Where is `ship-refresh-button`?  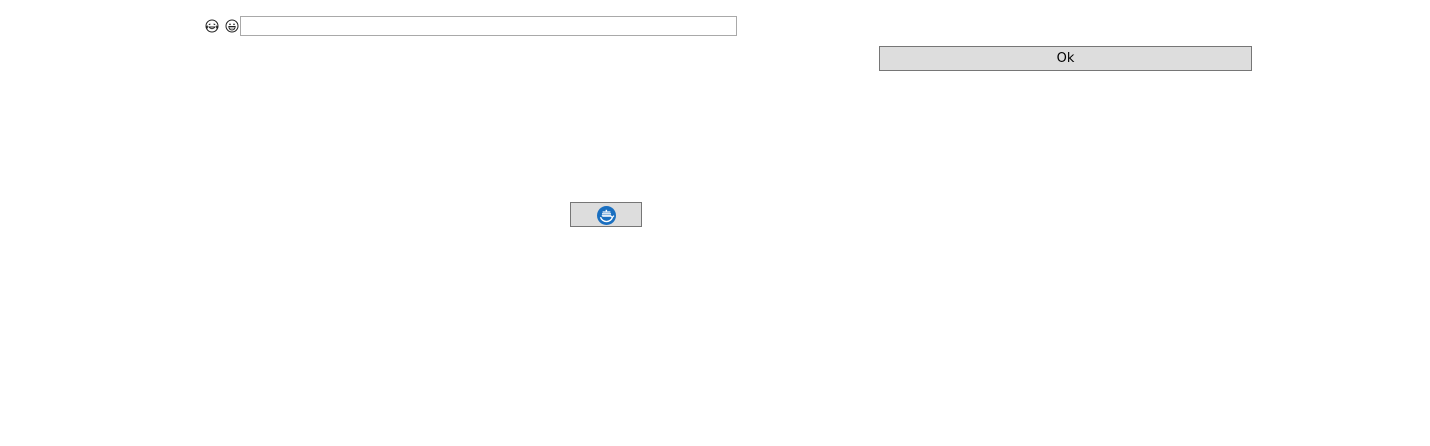 ship-refresh-button is located at coordinates (606, 214).